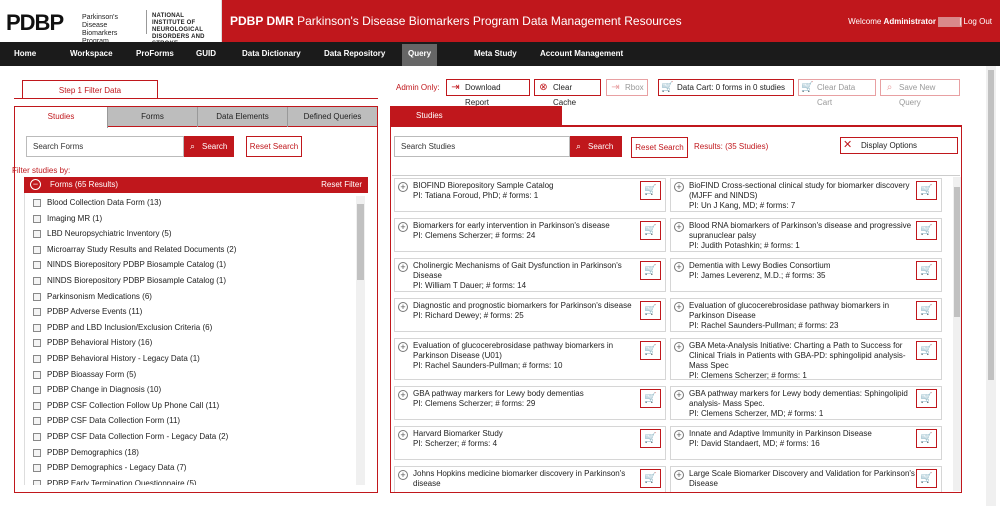  Describe the element at coordinates (191, 453) in the screenshot. I see `list-item: PDBP Demographics (18)` at that location.